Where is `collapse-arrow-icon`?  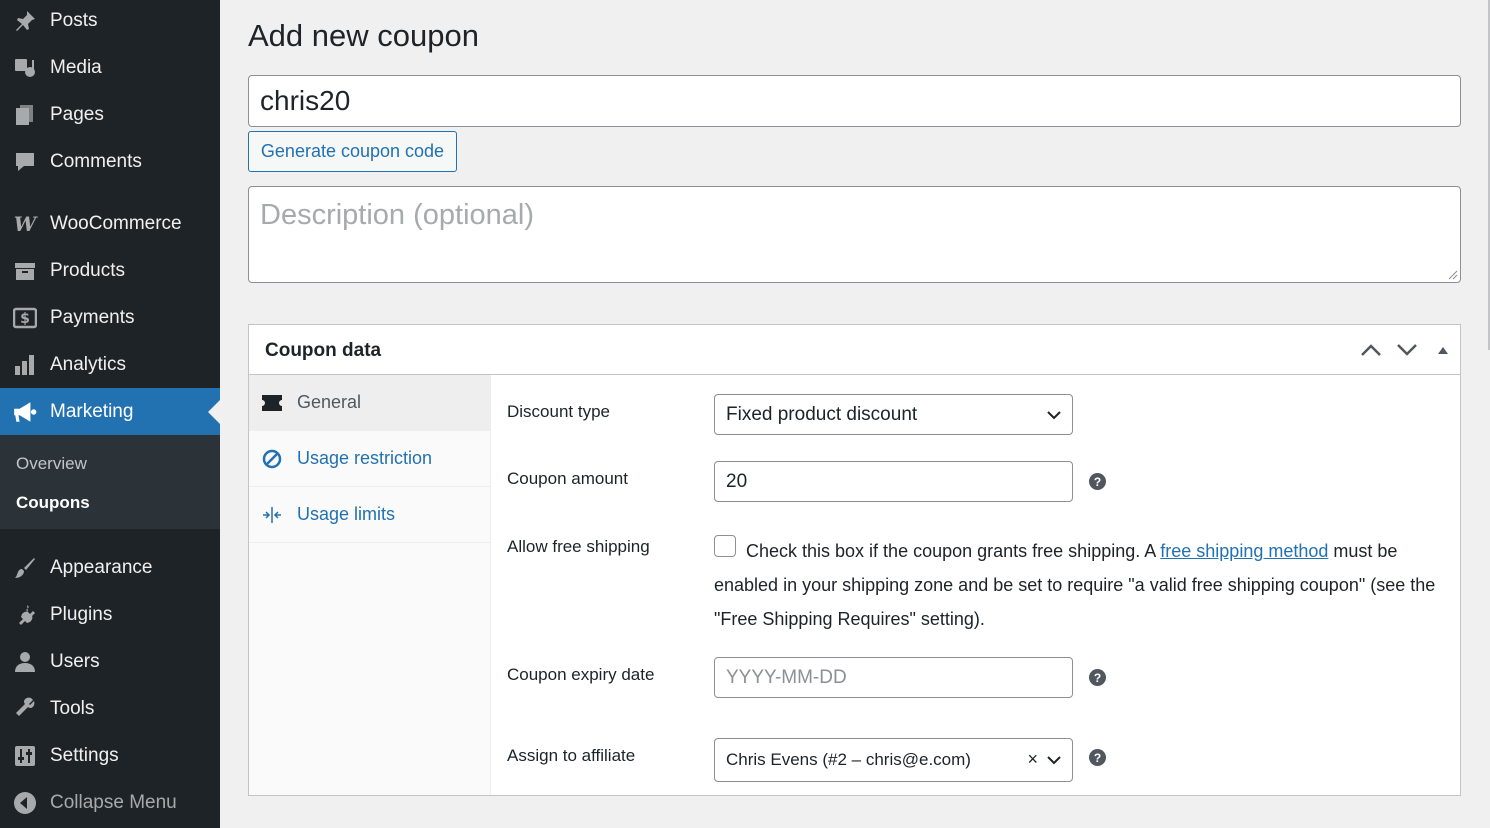
collapse-arrow-icon is located at coordinates (25, 803).